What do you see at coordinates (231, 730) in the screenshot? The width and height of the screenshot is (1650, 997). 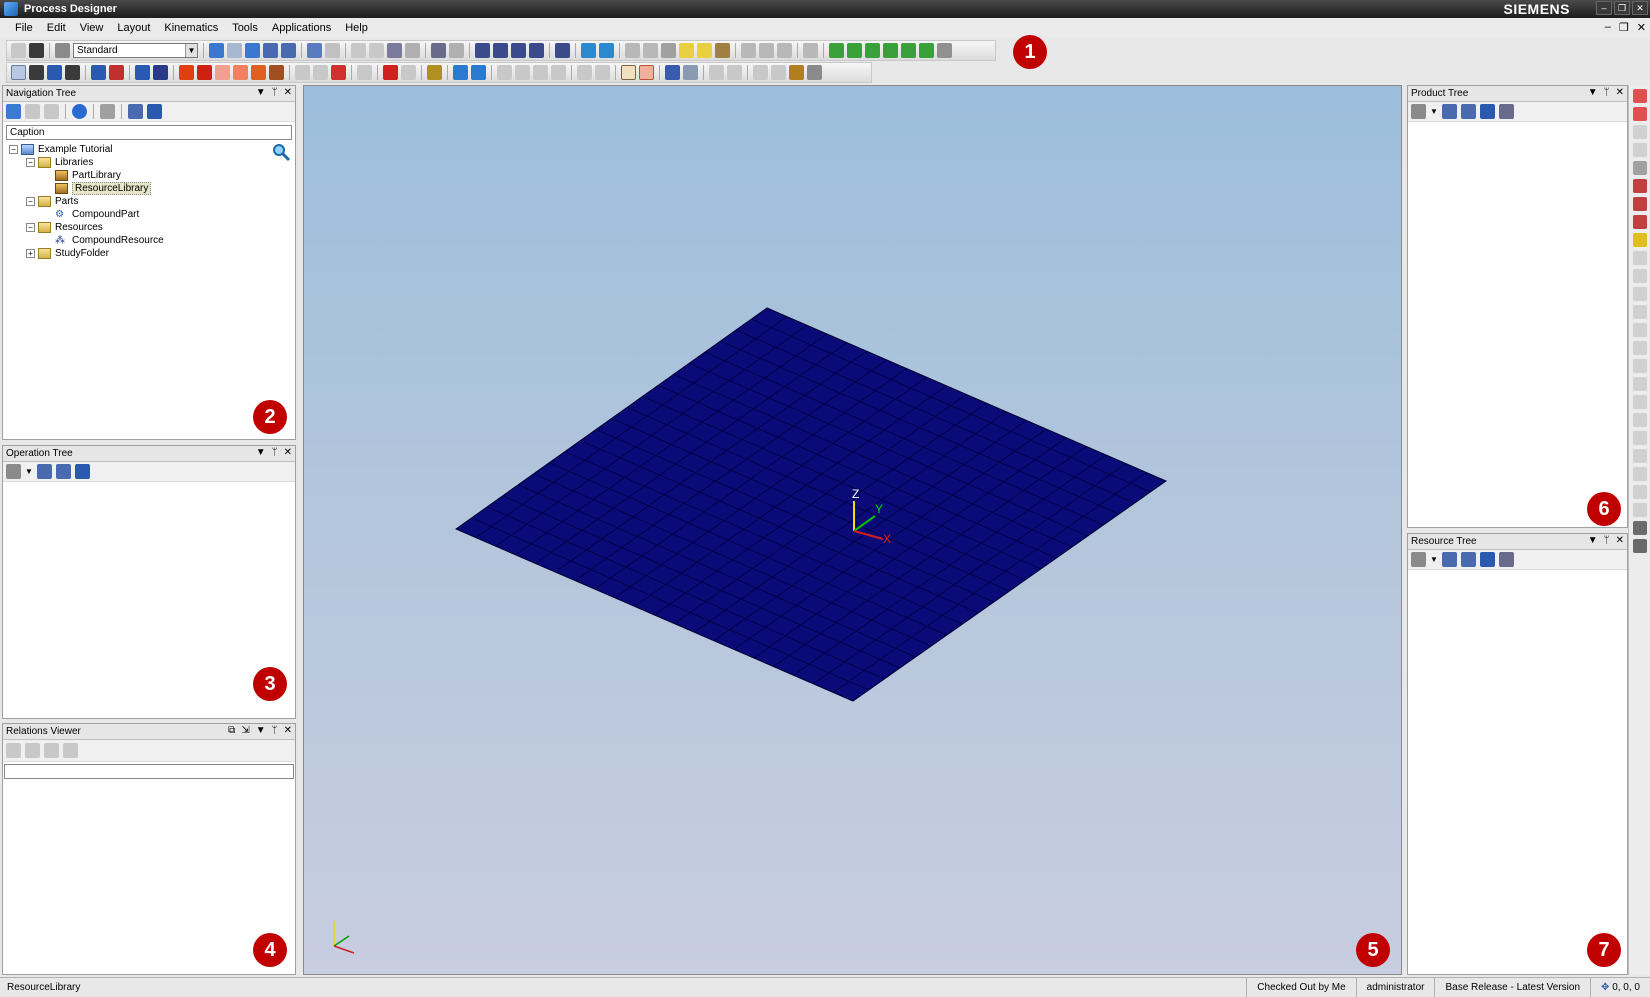 I see `float-icon: ⧉` at bounding box center [231, 730].